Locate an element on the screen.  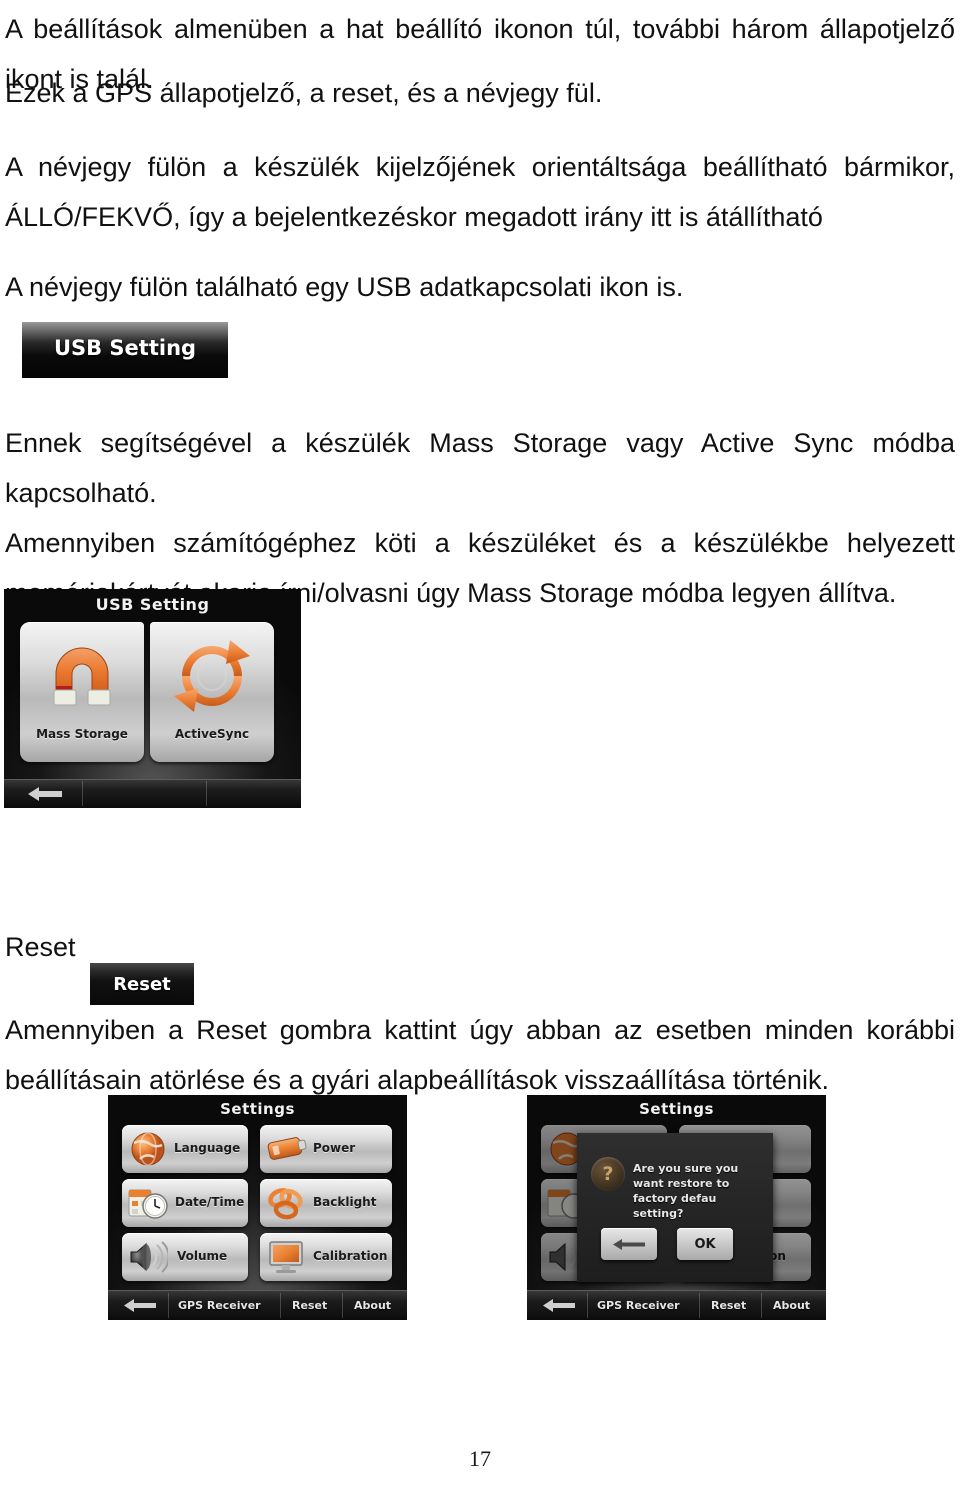
settings-screenshot-with-dialog: Settings t ion is located at coordinates (676, 1207).